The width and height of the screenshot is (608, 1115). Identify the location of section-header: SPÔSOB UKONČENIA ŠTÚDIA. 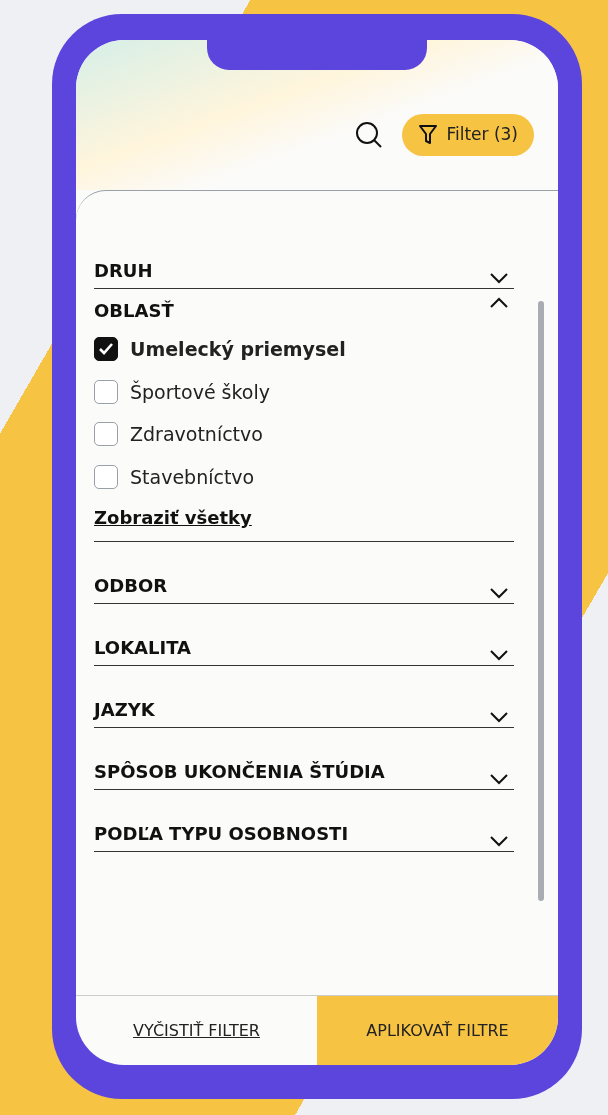
(304, 773).